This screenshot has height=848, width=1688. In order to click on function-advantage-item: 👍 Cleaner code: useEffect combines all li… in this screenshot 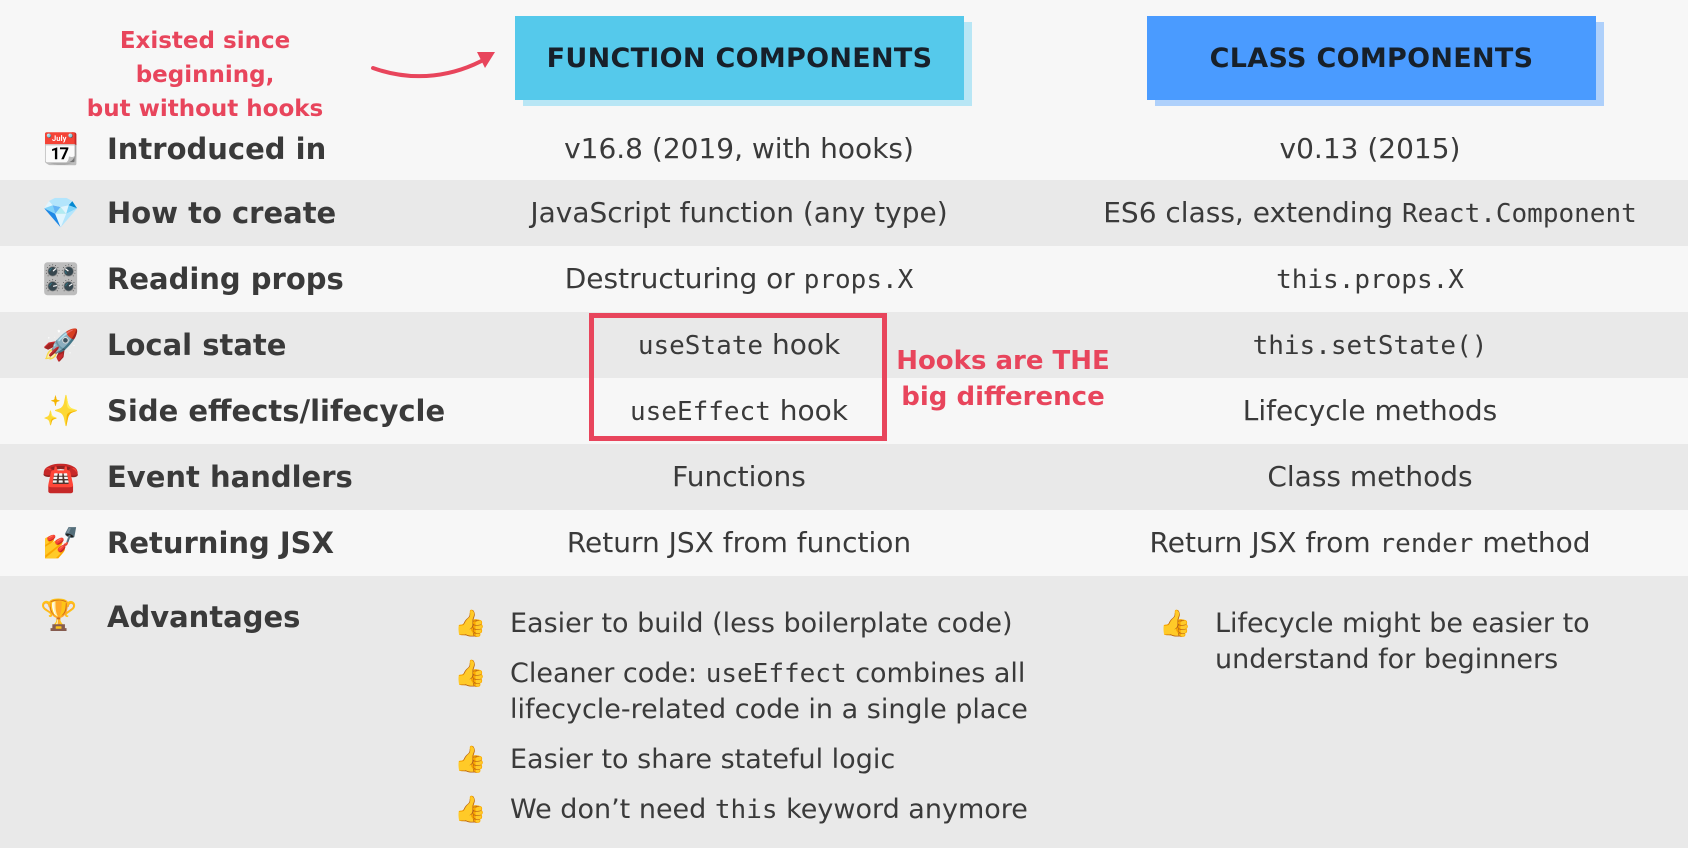, I will do `click(754, 692)`.